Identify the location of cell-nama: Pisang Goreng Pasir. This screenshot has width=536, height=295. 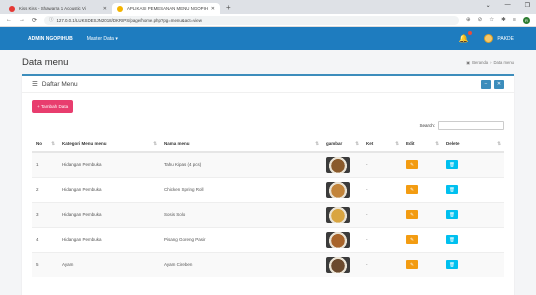
(241, 239).